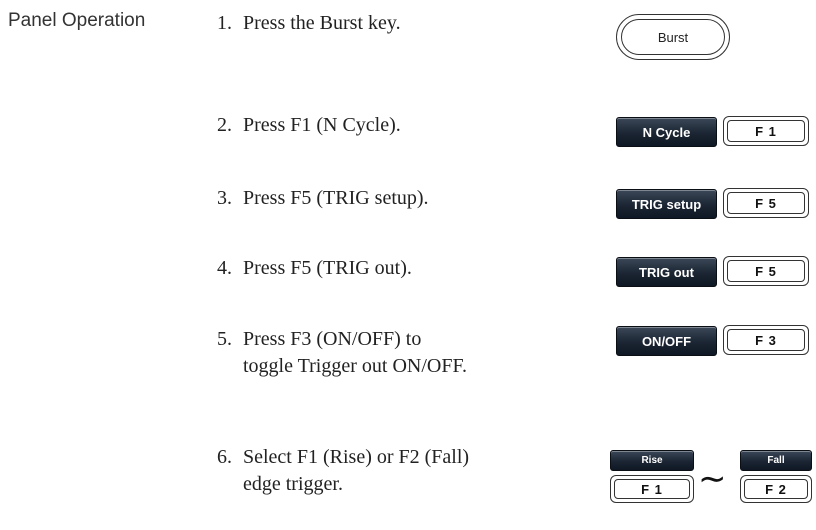 The height and width of the screenshot is (530, 816). Describe the element at coordinates (666, 341) in the screenshot. I see `on-off-softkey: ON/OFF` at that location.